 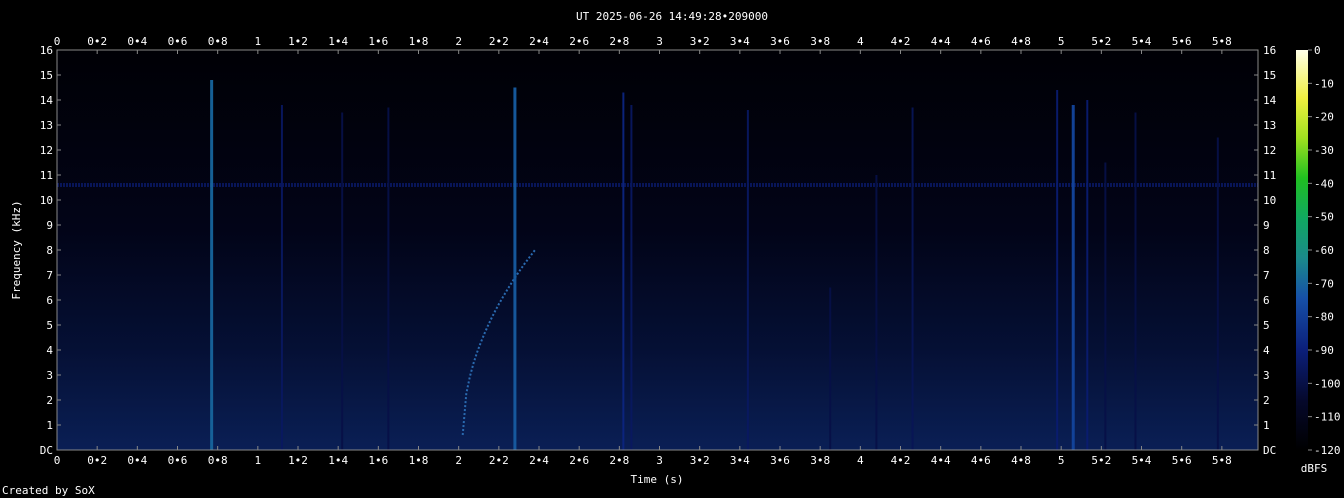 I want to click on colorbar-tick-label-4: -40, so click(x=1324, y=183).